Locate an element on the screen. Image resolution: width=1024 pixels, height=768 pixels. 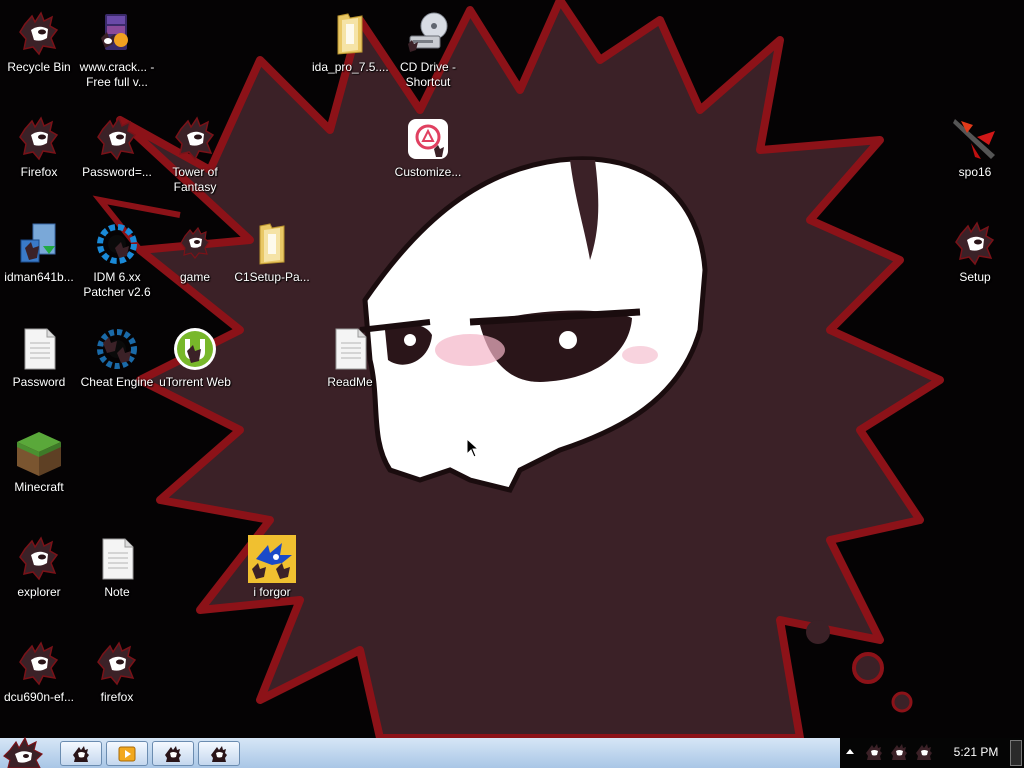
show-desktop-button is located at coordinates (1016, 753).